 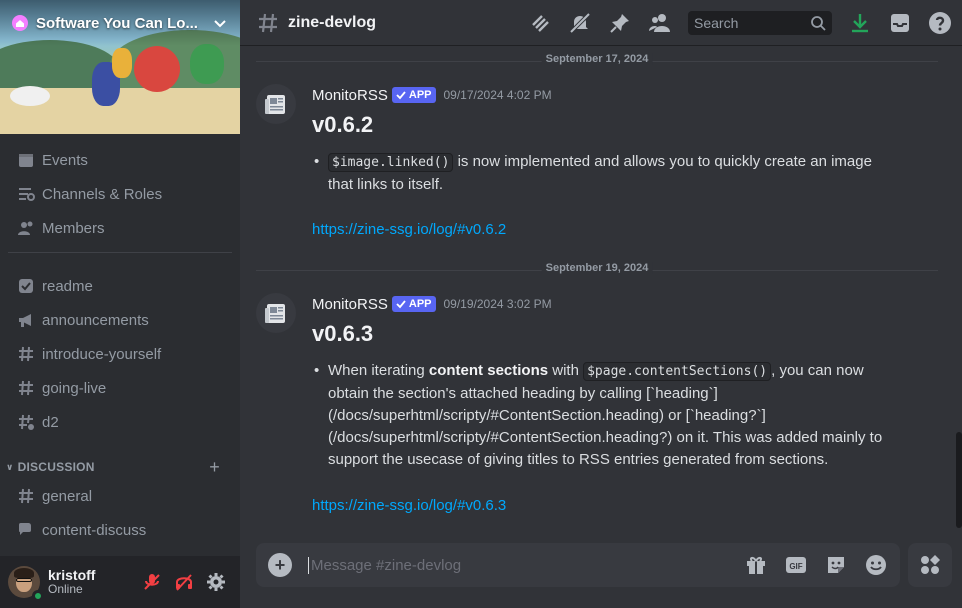 What do you see at coordinates (497, 95) in the screenshot?
I see `message-timestamp: 09/17/2024 4:02 PM` at bounding box center [497, 95].